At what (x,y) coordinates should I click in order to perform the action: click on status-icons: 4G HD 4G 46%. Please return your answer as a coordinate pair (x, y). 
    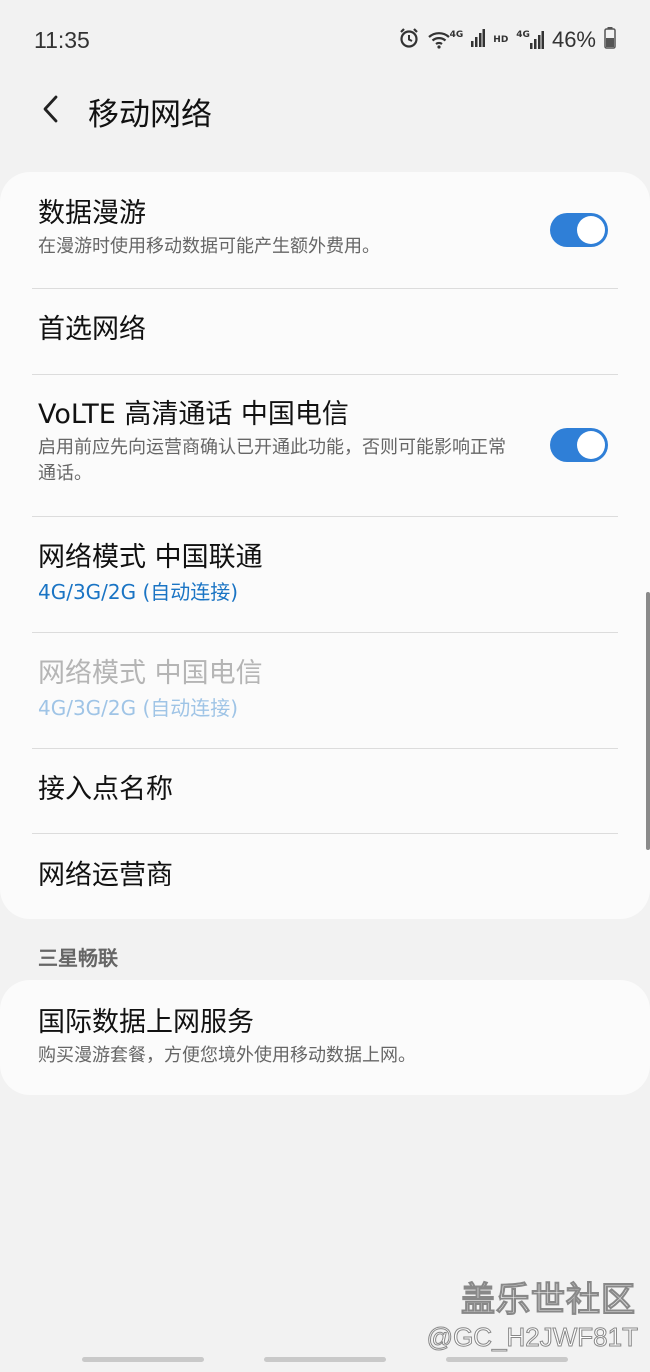
    Looking at the image, I should click on (507, 40).